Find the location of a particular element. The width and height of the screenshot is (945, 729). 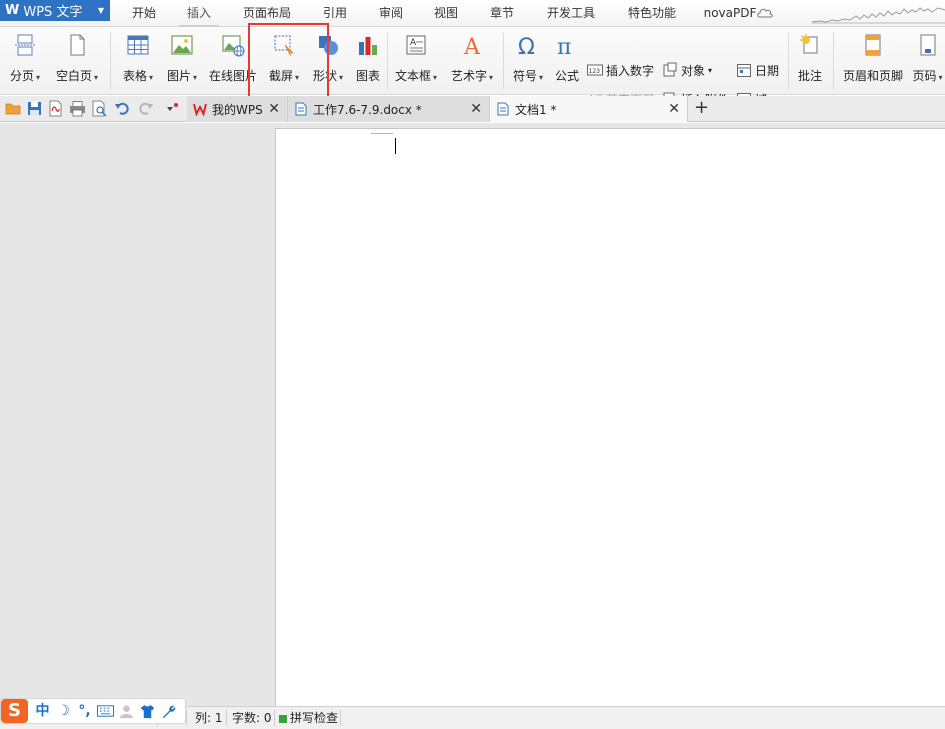

user-profile-icon is located at coordinates (126, 711).